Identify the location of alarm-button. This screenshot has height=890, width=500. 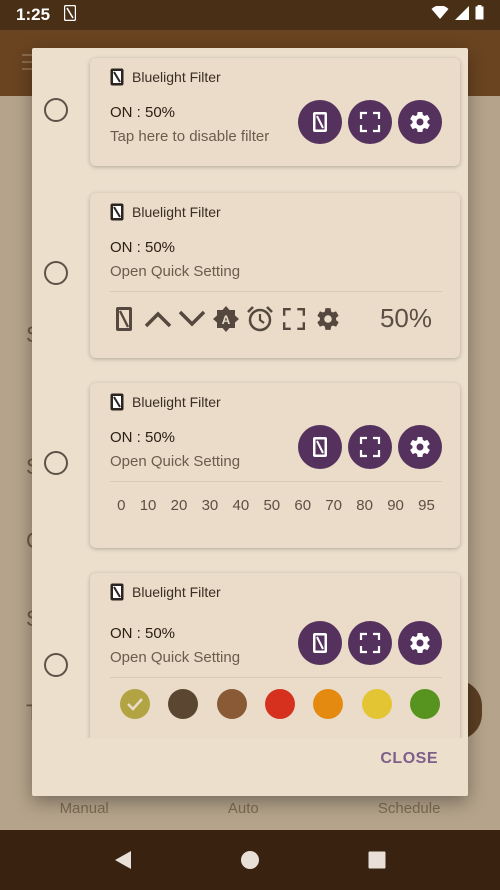
(260, 319).